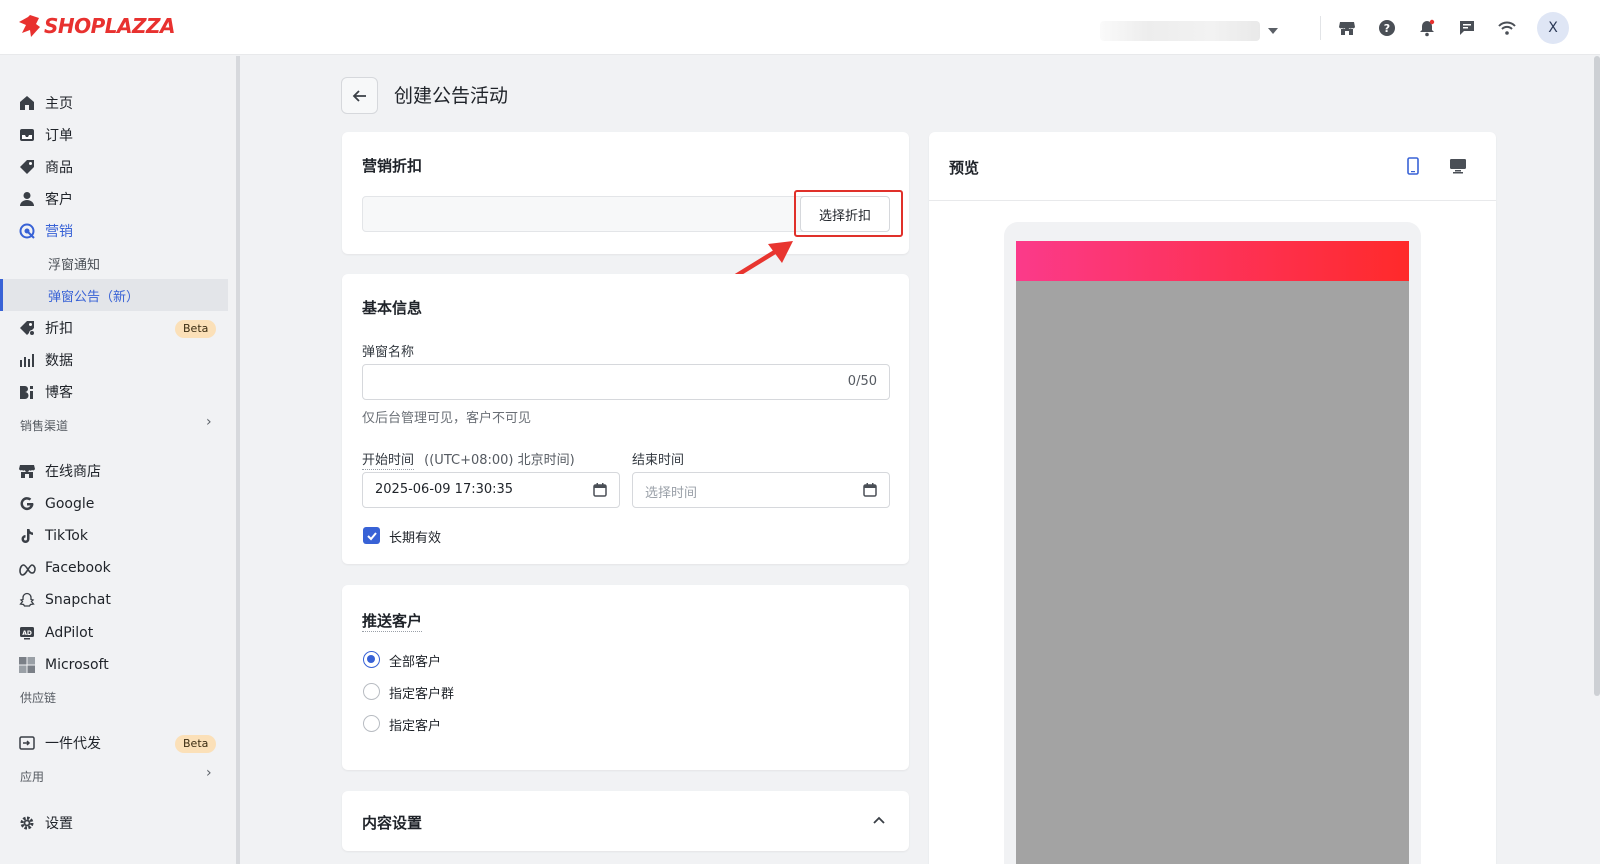 This screenshot has width=1600, height=864. I want to click on content-settings-title: 内容设置, so click(392, 823).